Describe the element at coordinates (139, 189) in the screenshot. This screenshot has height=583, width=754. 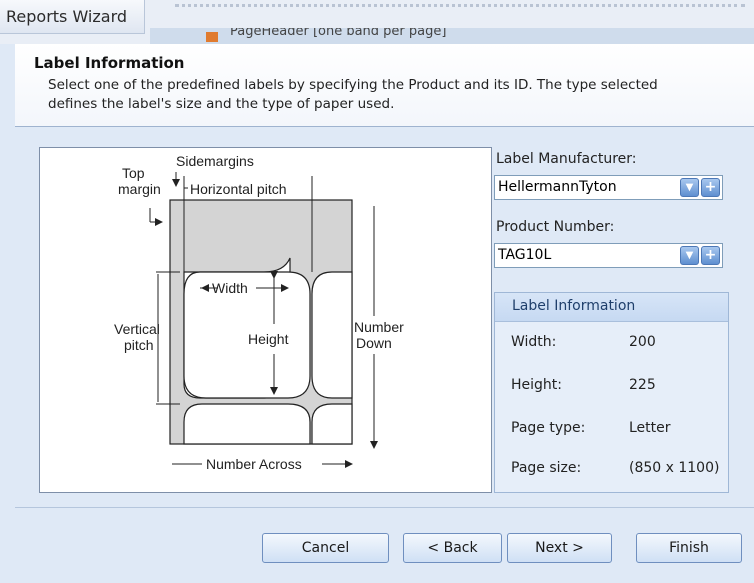
I see `top-margin-text-2: margin` at that location.